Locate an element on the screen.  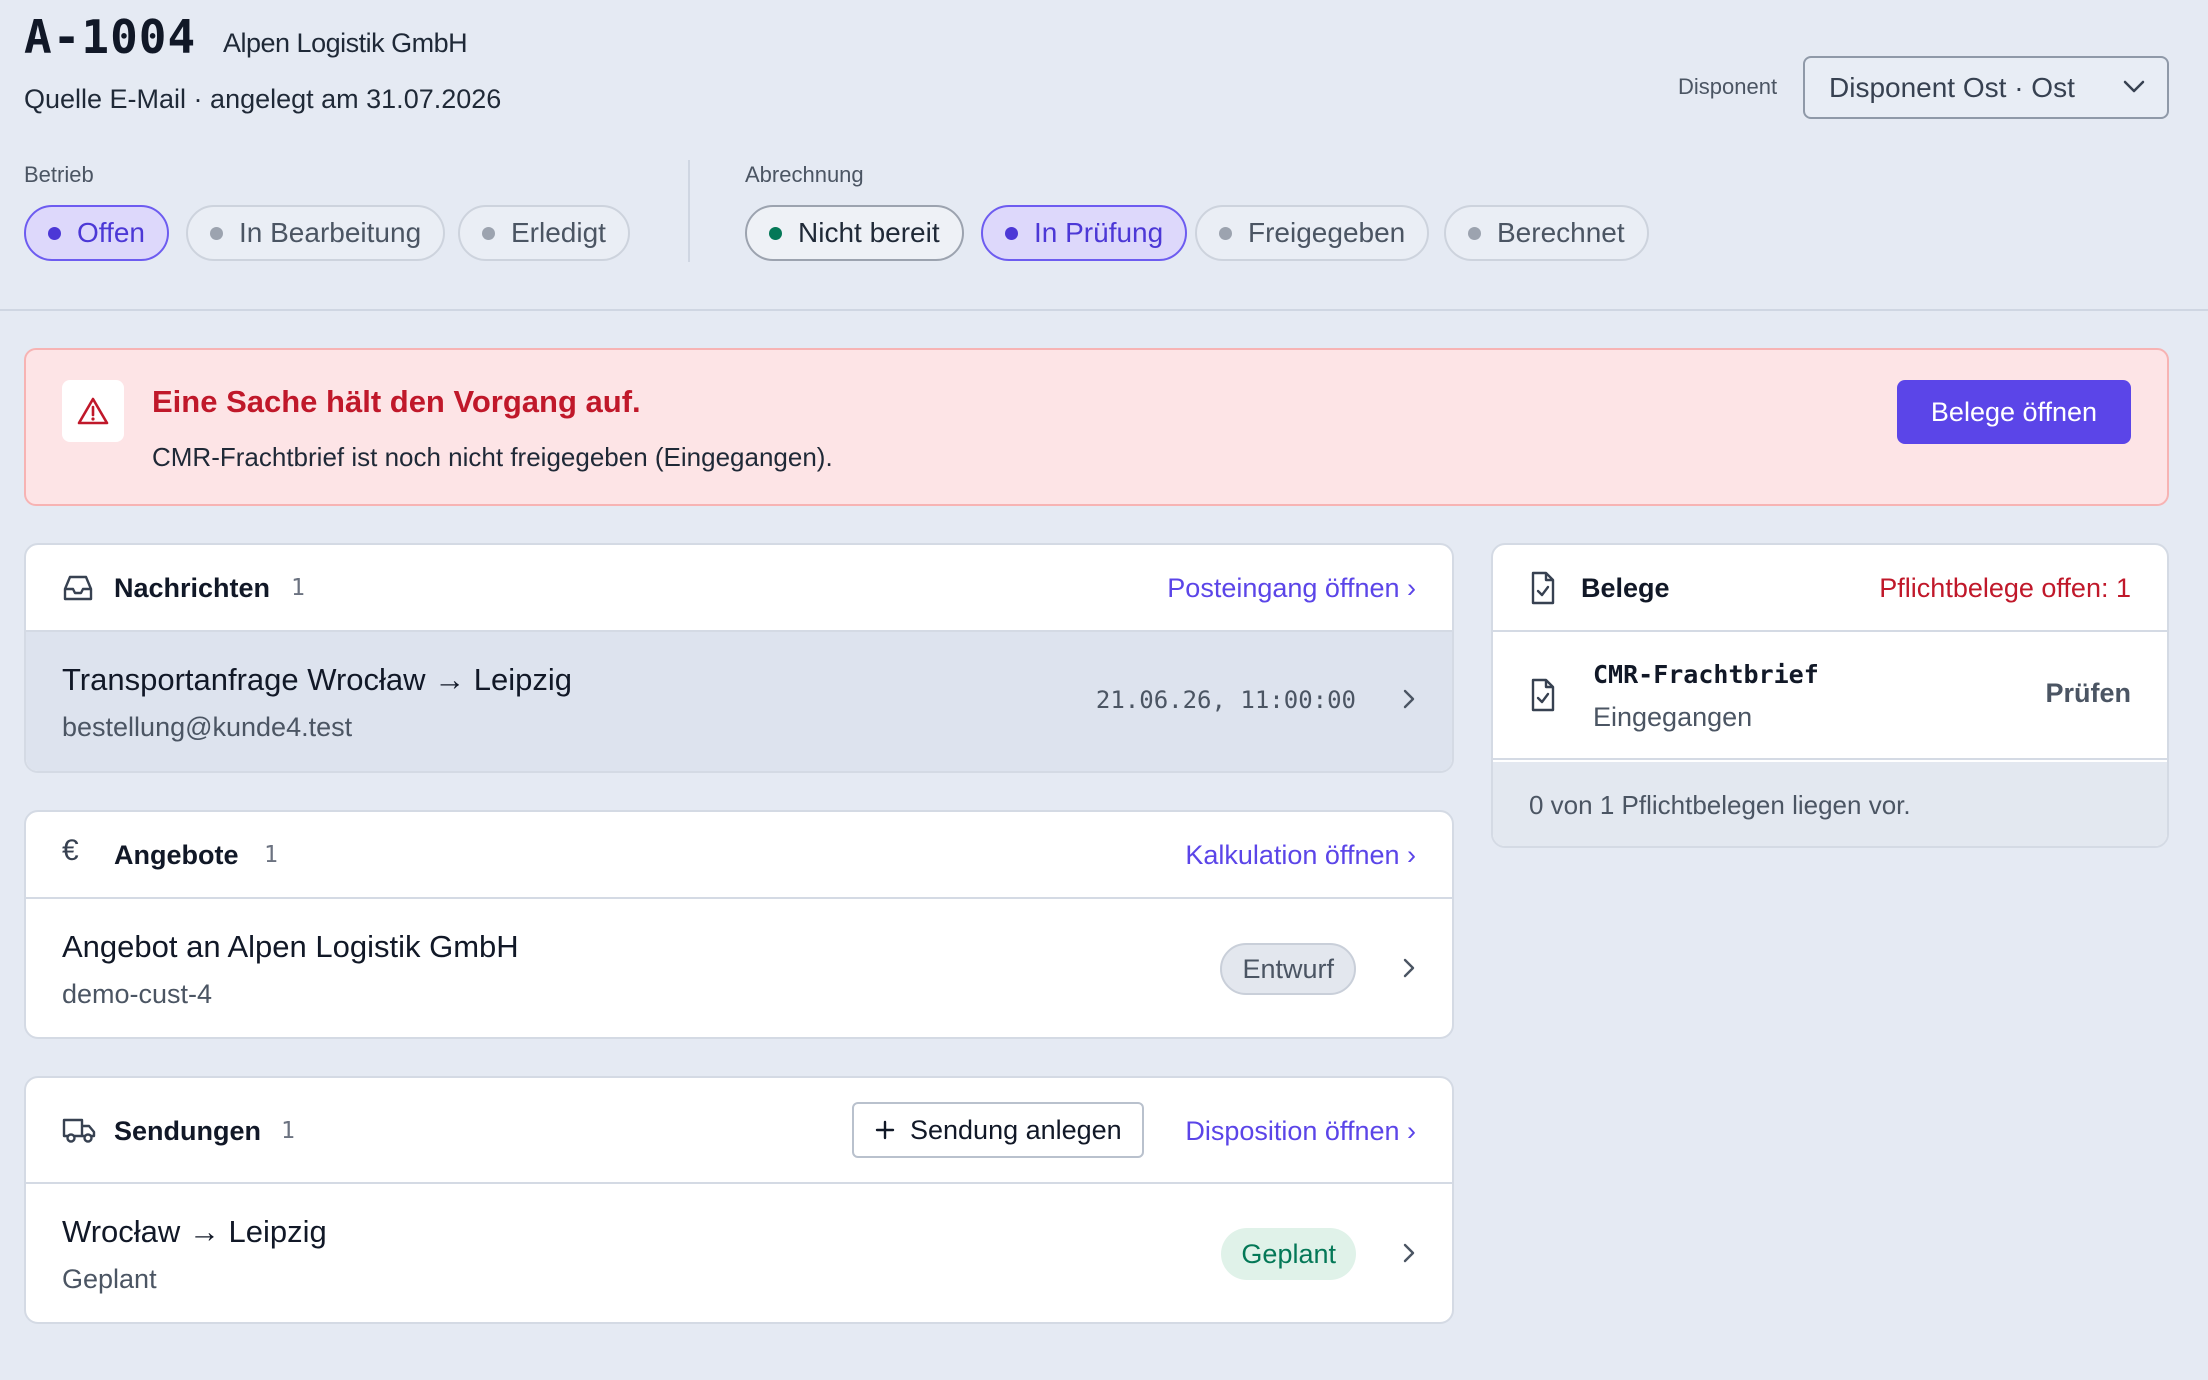
shipment-status-text: Geplant is located at coordinates (109, 1279).